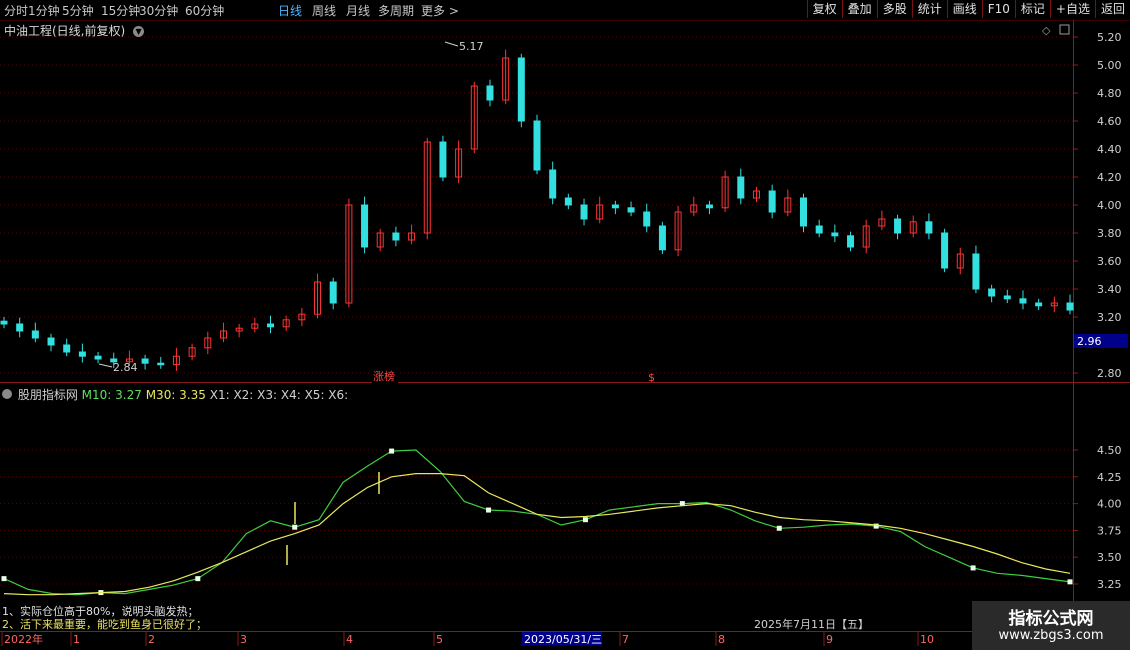 The width and height of the screenshot is (1130, 650). I want to click on indicator-tick-label: 4.00, so click(1109, 504).